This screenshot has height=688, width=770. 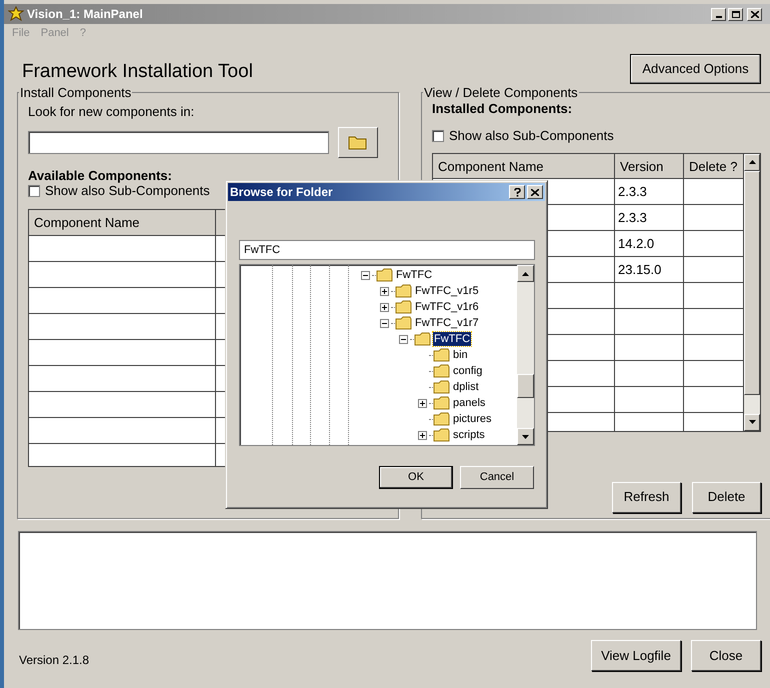 What do you see at coordinates (447, 323) in the screenshot?
I see `tree-item: FwTFC_v1r7` at bounding box center [447, 323].